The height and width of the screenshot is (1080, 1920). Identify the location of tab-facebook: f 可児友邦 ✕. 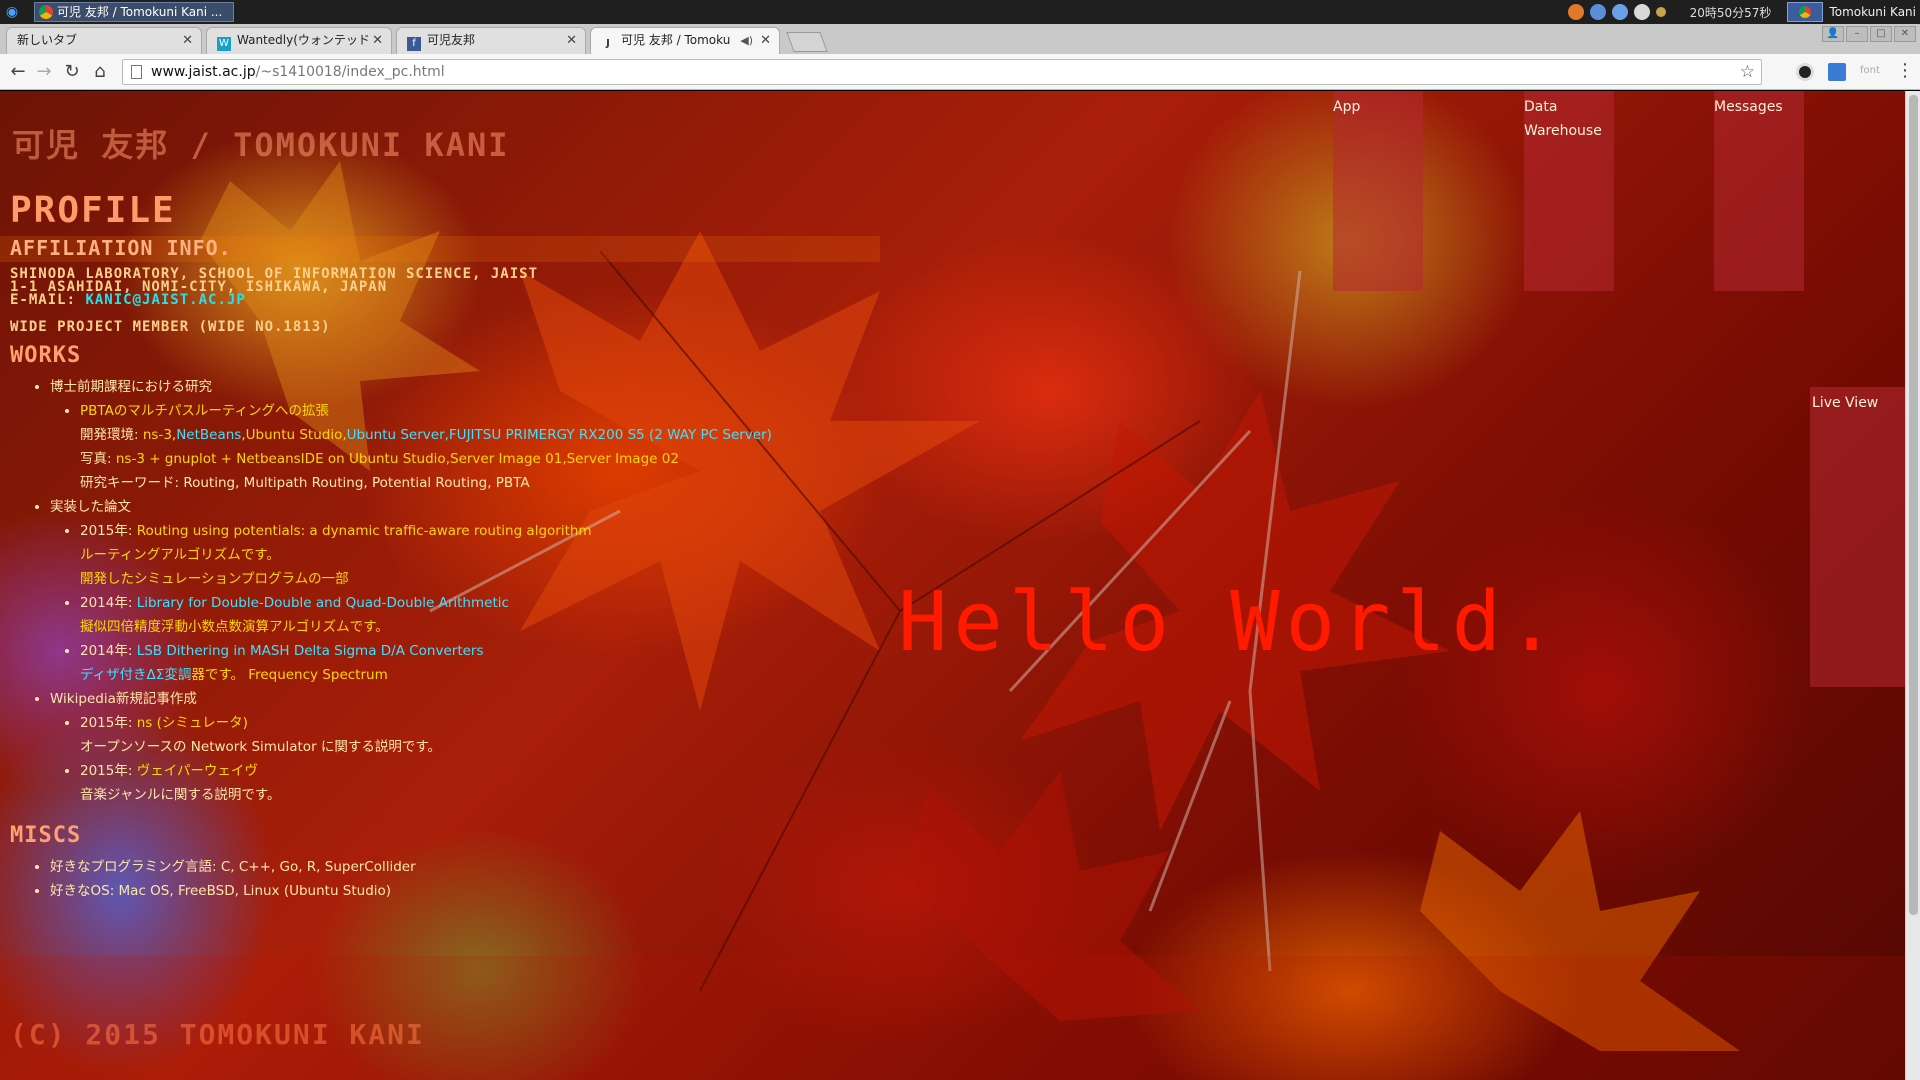
(491, 40).